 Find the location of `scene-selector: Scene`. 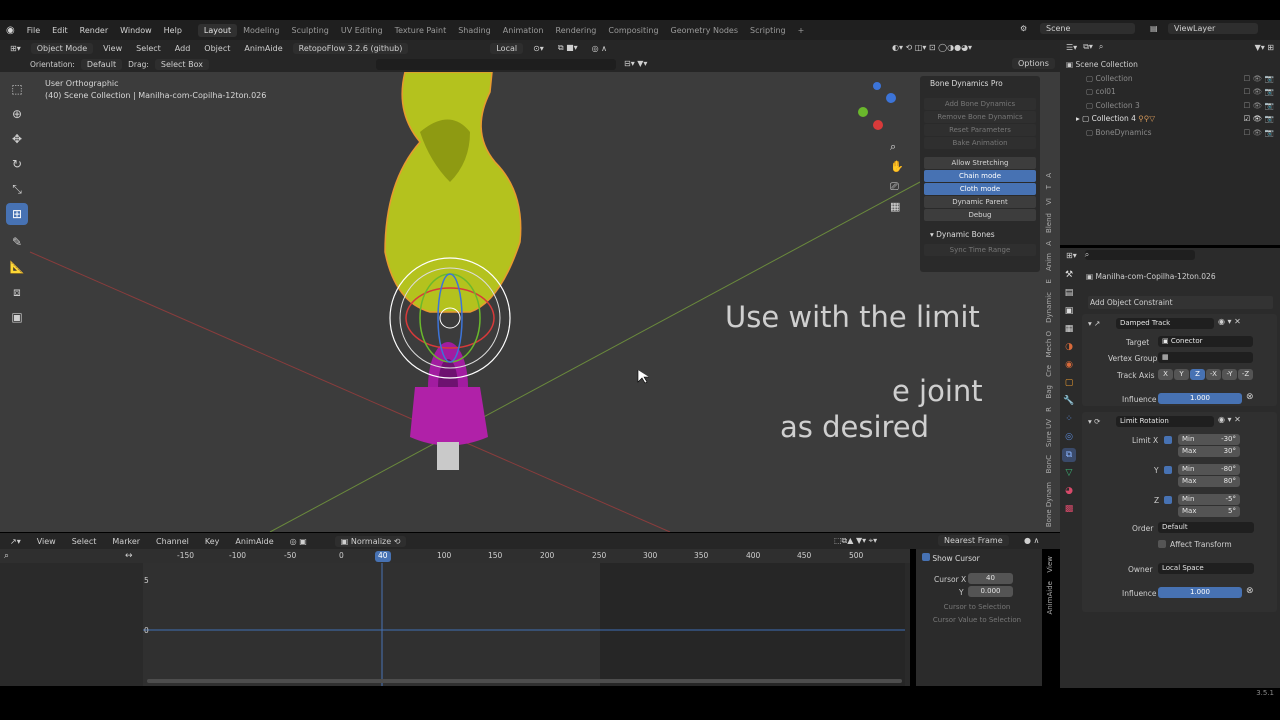

scene-selector: Scene is located at coordinates (1087, 28).